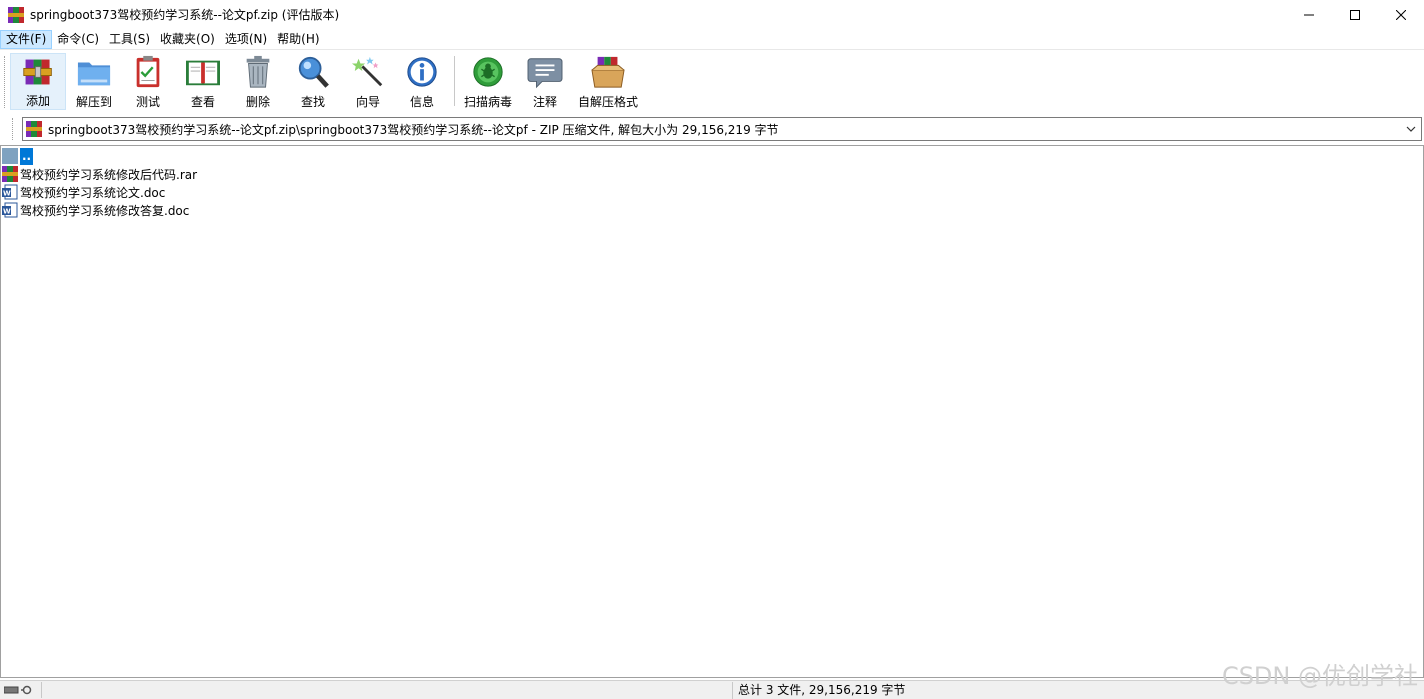 This screenshot has height=699, width=1424. Describe the element at coordinates (298, 39) in the screenshot. I see `menu-help: 帮助(H)` at that location.